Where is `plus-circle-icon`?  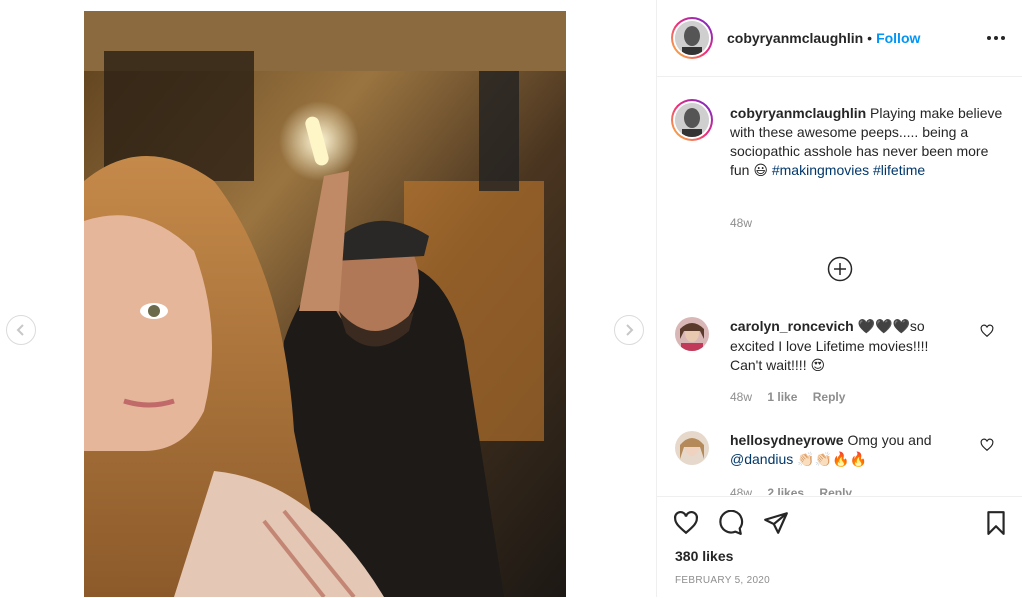 plus-circle-icon is located at coordinates (840, 269).